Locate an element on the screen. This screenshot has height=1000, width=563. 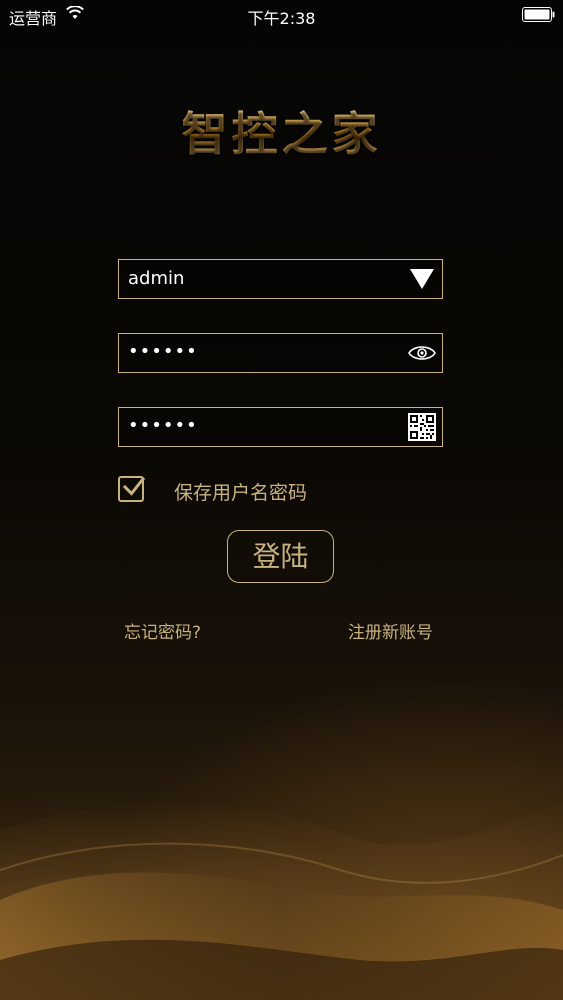
battery-icon is located at coordinates (538, 14).